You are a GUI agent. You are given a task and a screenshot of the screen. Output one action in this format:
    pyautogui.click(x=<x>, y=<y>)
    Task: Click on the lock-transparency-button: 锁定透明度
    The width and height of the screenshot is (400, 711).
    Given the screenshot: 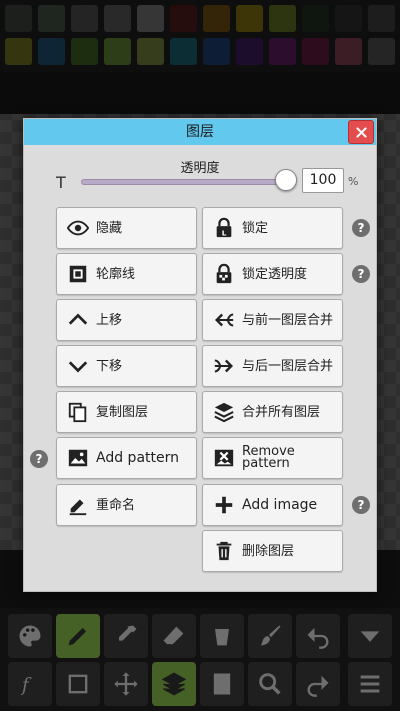 What is the action you would take?
    pyautogui.click(x=272, y=274)
    